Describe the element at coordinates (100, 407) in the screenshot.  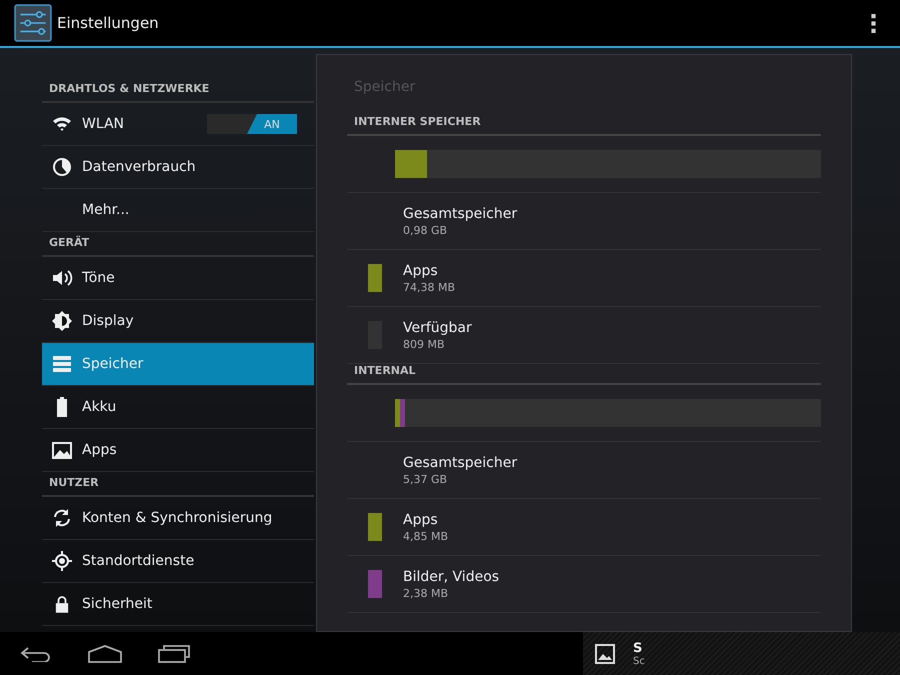
I see `item-label: Akku` at that location.